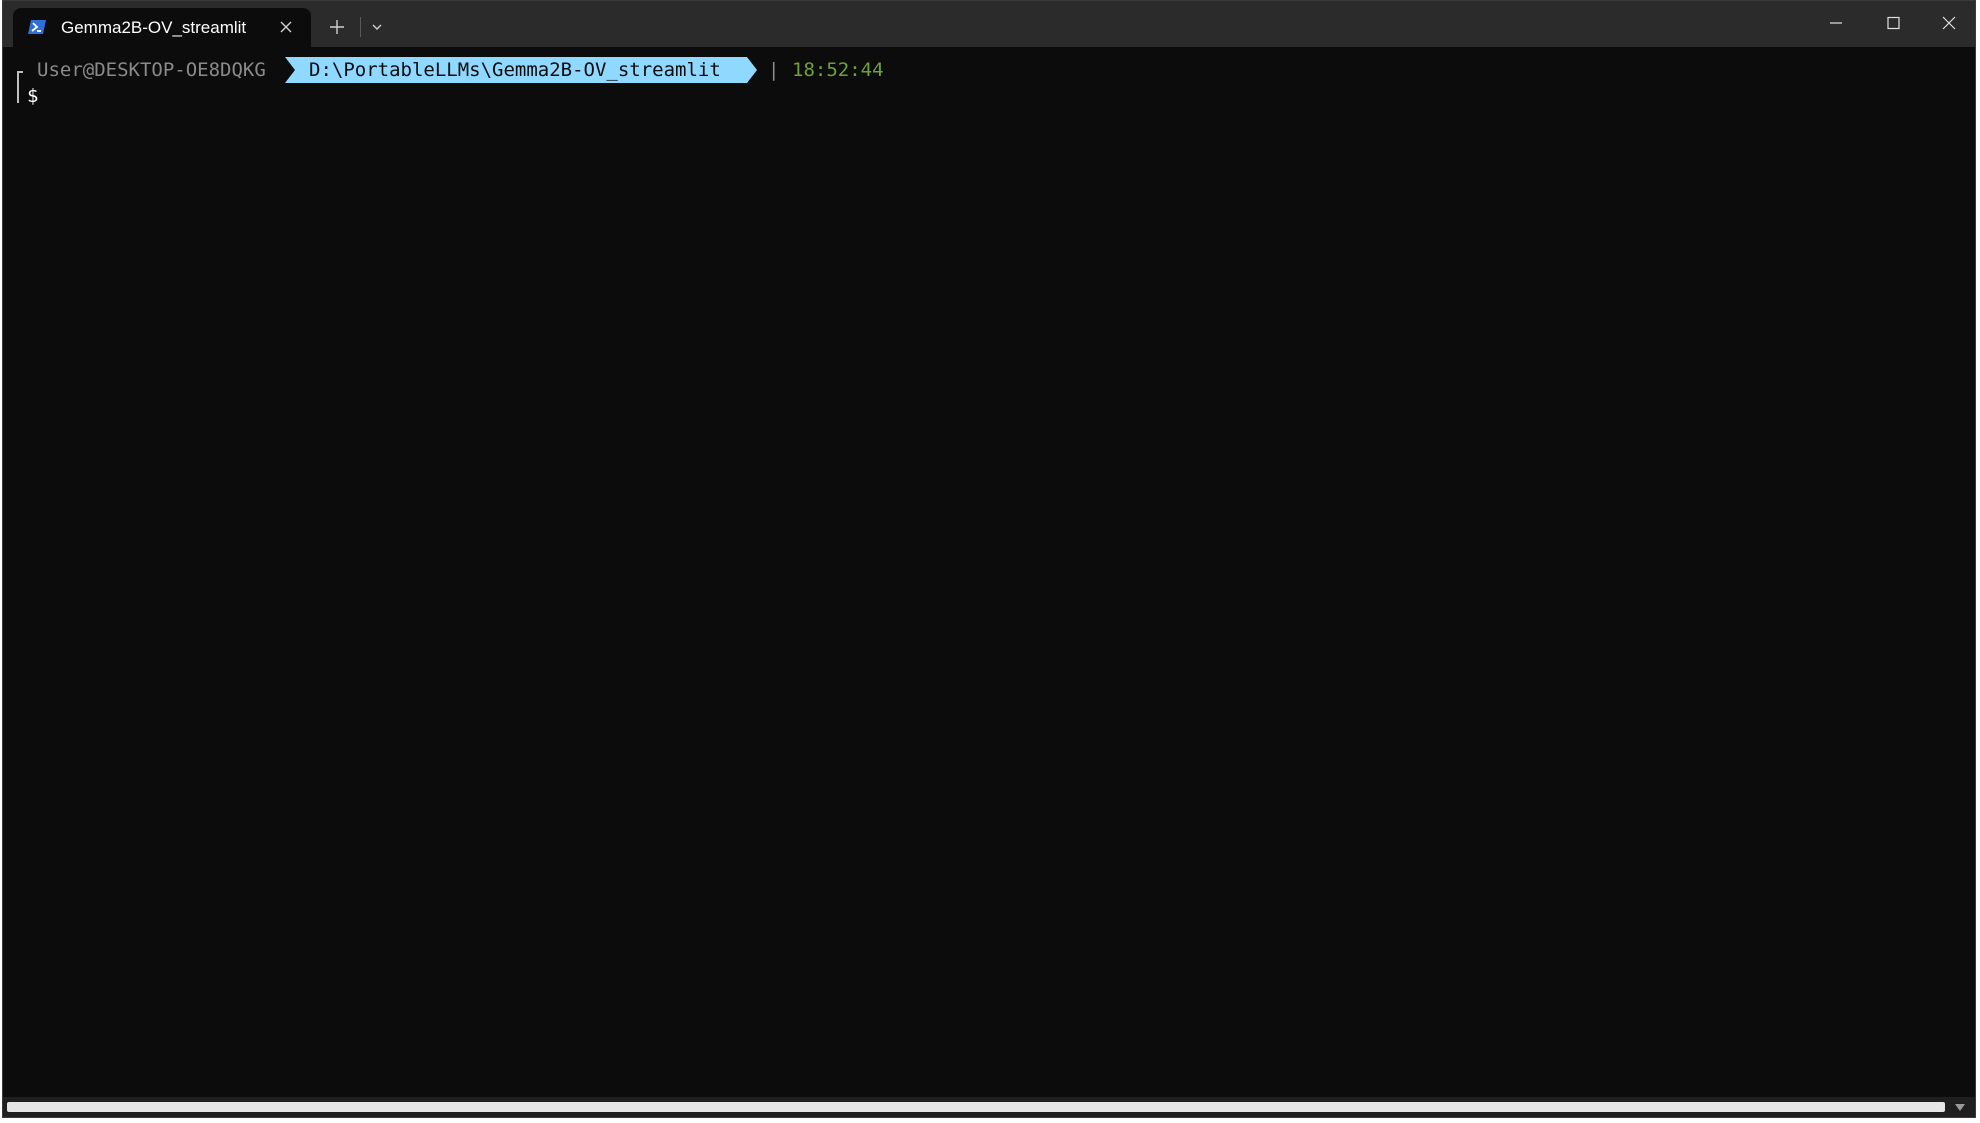  What do you see at coordinates (151, 70) in the screenshot?
I see `prompt-user-host: User@DESKTOP-OE8DQKG` at bounding box center [151, 70].